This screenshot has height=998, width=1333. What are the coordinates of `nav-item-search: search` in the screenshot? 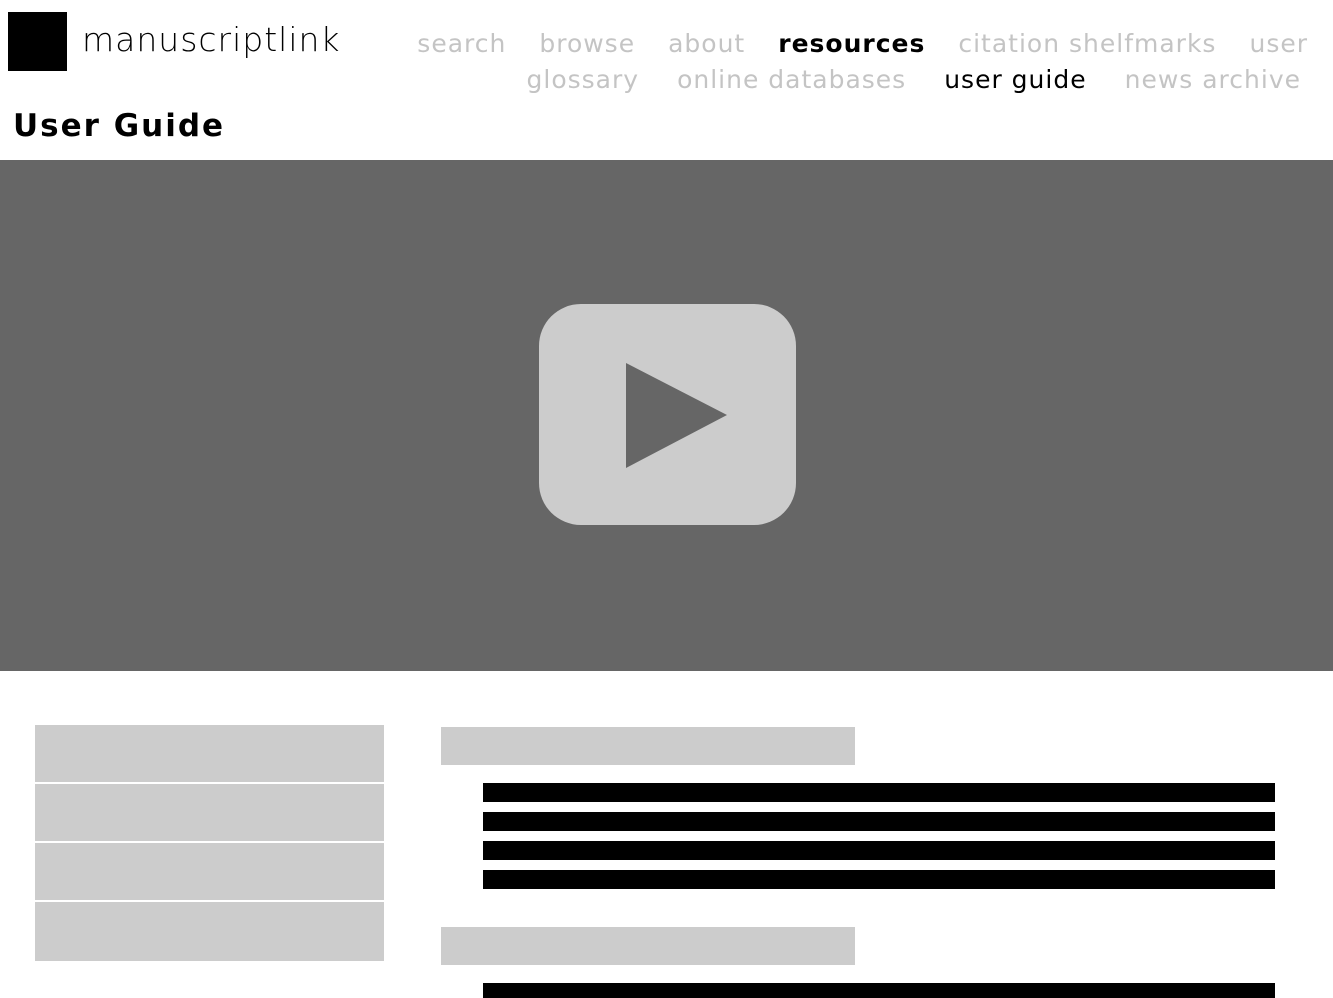 It's located at (461, 44).